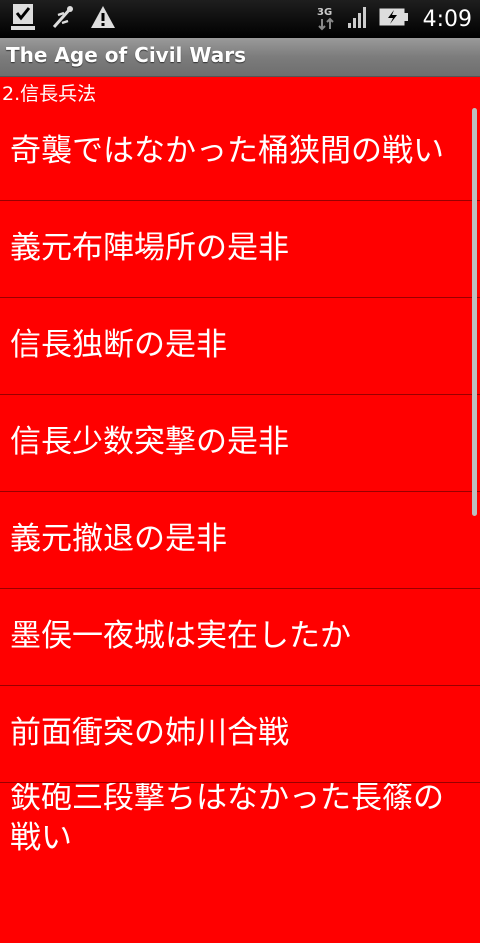 Image resolution: width=480 pixels, height=943 pixels. I want to click on list-item: 義元撤退の是非, so click(240, 540).